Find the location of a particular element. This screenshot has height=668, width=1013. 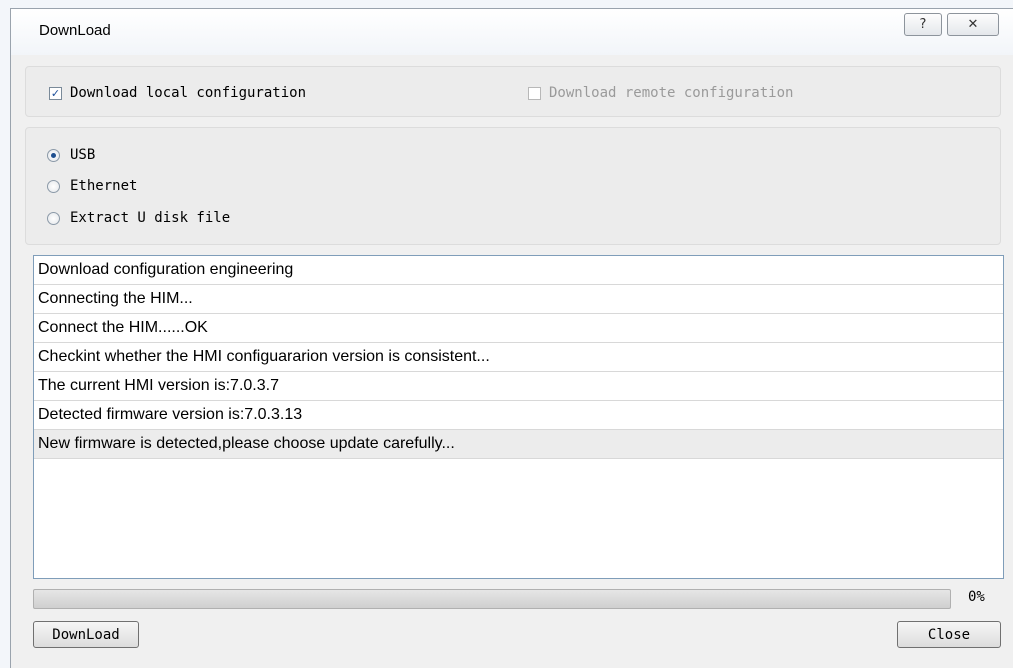

log-line: The current HMI version is:7.0.3.7 is located at coordinates (518, 386).